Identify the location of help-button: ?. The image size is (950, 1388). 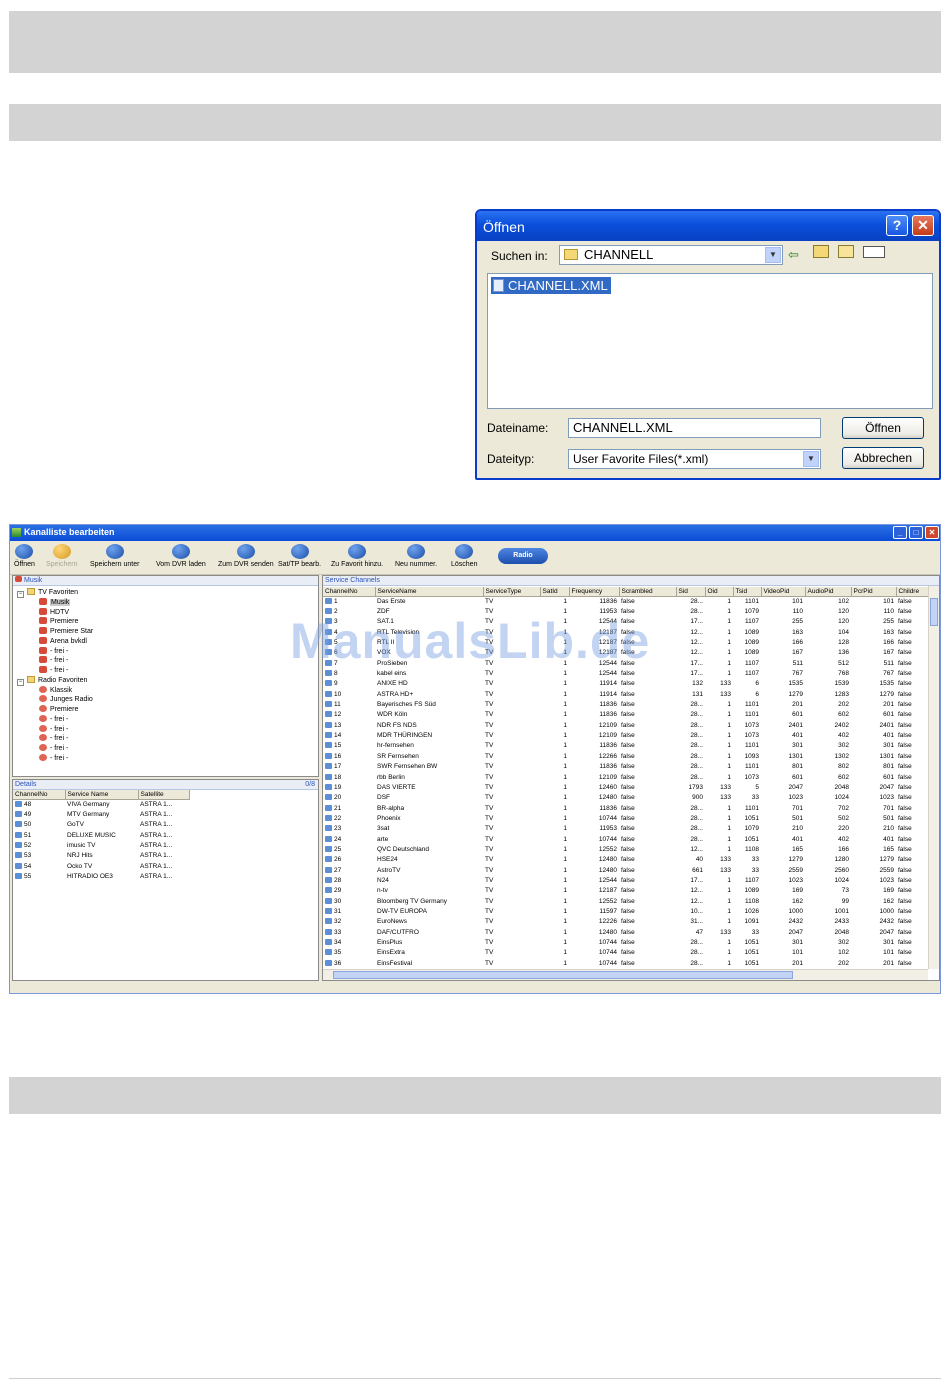
(897, 225).